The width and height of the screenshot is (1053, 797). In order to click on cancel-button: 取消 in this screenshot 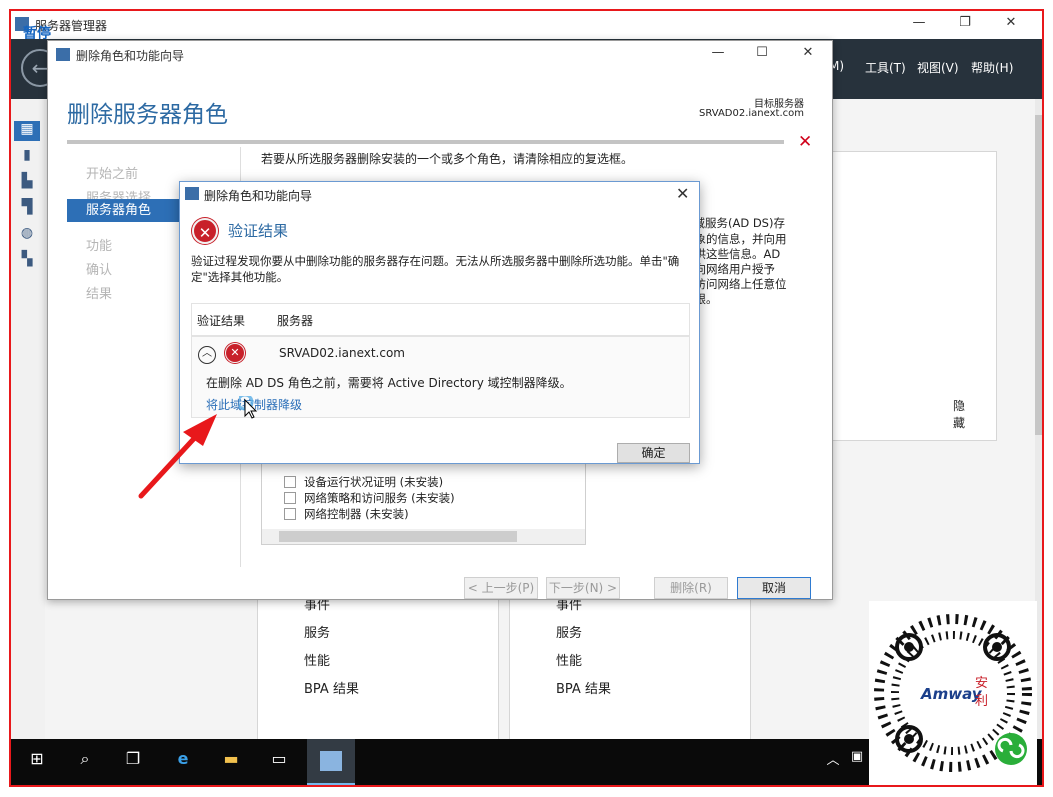, I will do `click(774, 588)`.